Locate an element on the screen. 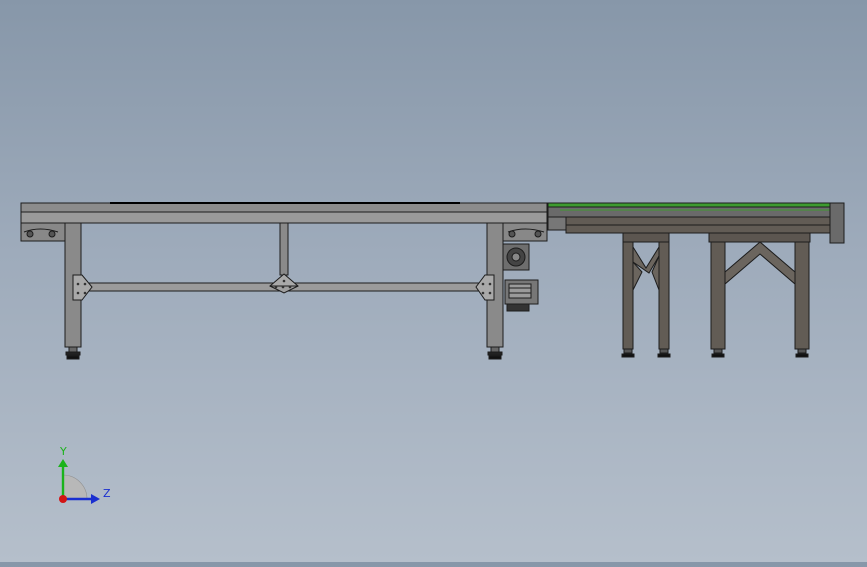  gearbox-icon is located at coordinates (516, 257).